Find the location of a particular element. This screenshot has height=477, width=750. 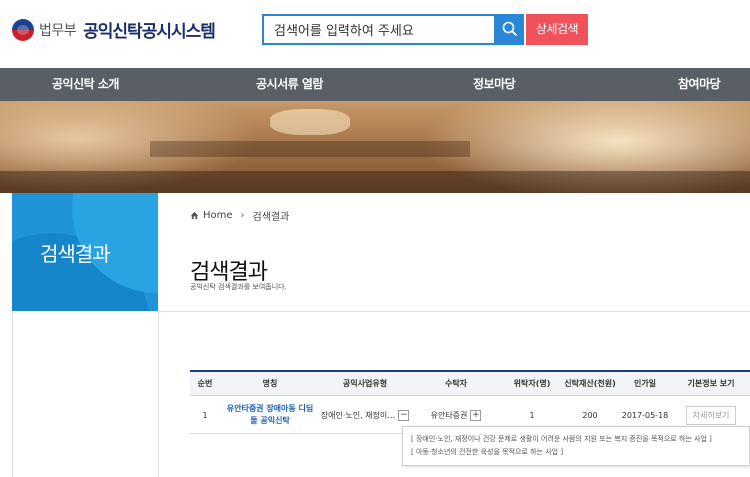

column-header: 명칭 is located at coordinates (270, 383).